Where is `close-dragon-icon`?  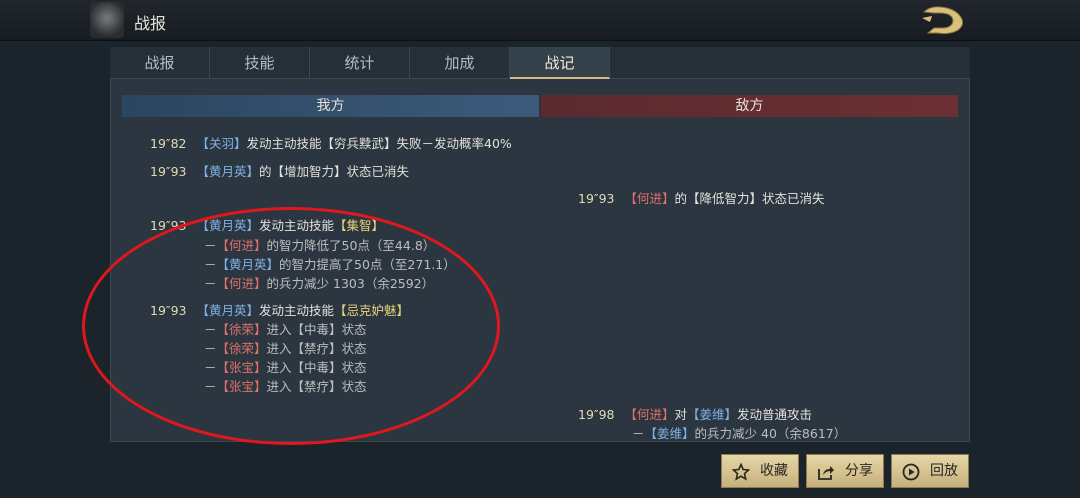
close-dragon-icon is located at coordinates (944, 20).